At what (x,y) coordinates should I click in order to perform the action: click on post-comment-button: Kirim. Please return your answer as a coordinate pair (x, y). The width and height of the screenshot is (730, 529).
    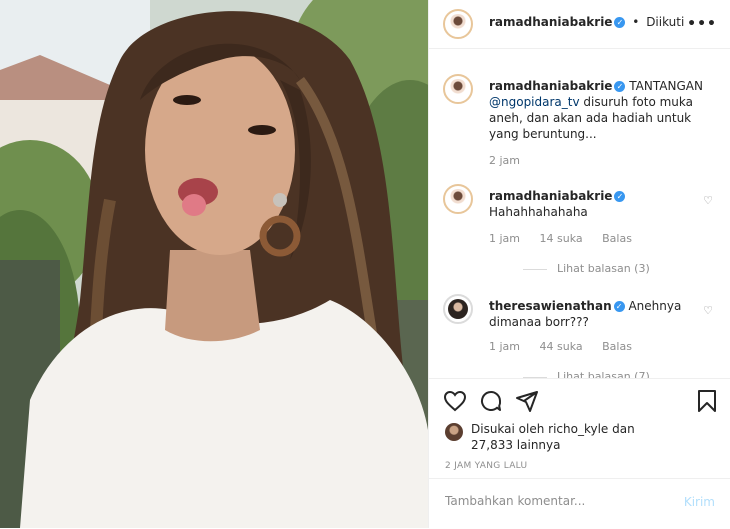
    Looking at the image, I should click on (699, 502).